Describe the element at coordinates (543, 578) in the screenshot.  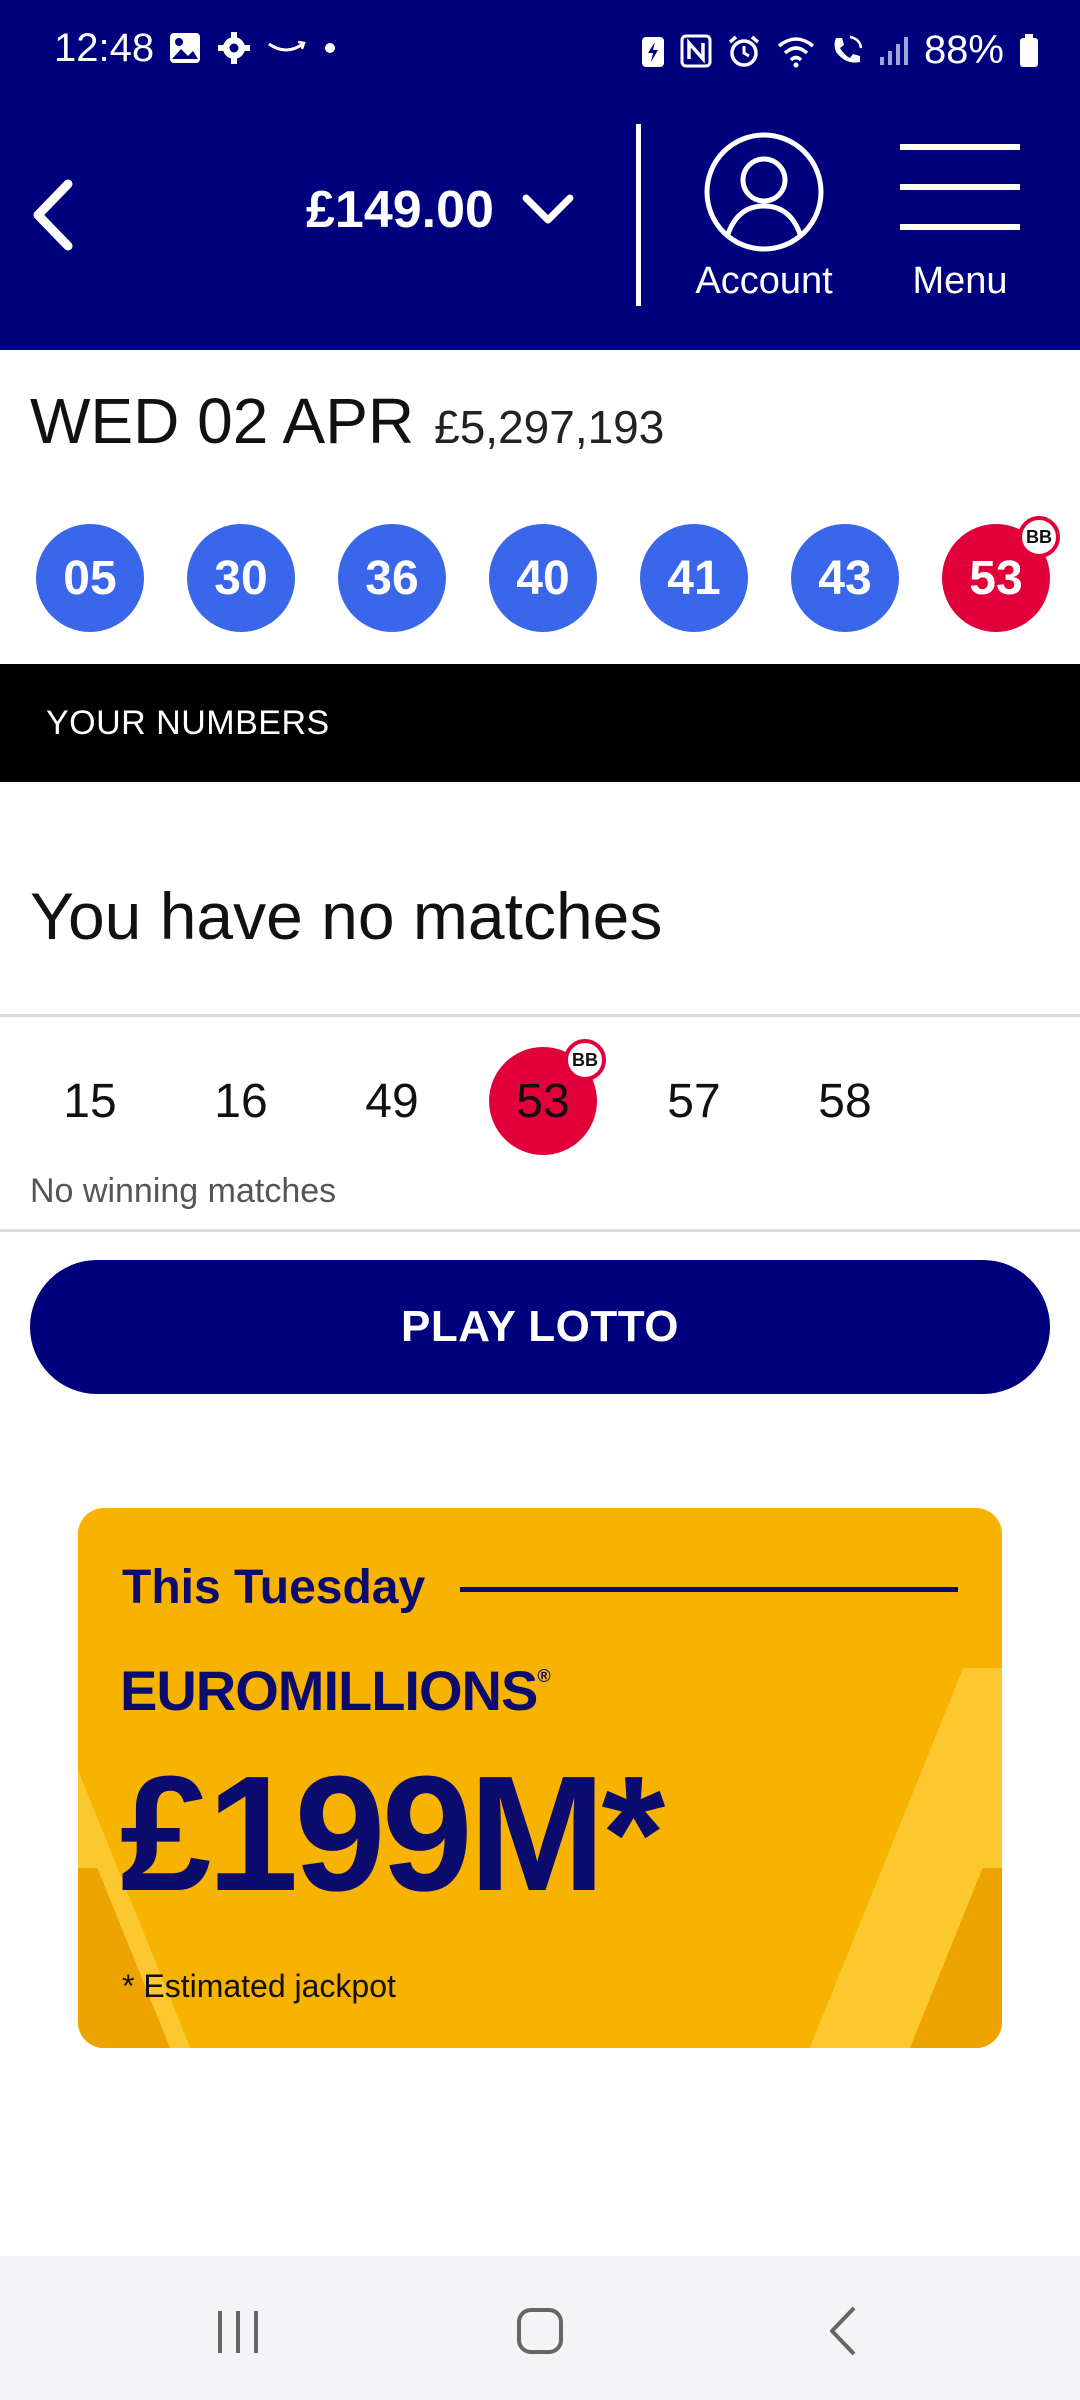
I see `winning-ball: 40` at that location.